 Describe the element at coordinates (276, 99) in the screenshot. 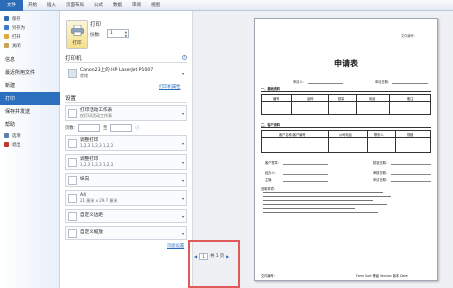

I see `col-header: 编号` at that location.